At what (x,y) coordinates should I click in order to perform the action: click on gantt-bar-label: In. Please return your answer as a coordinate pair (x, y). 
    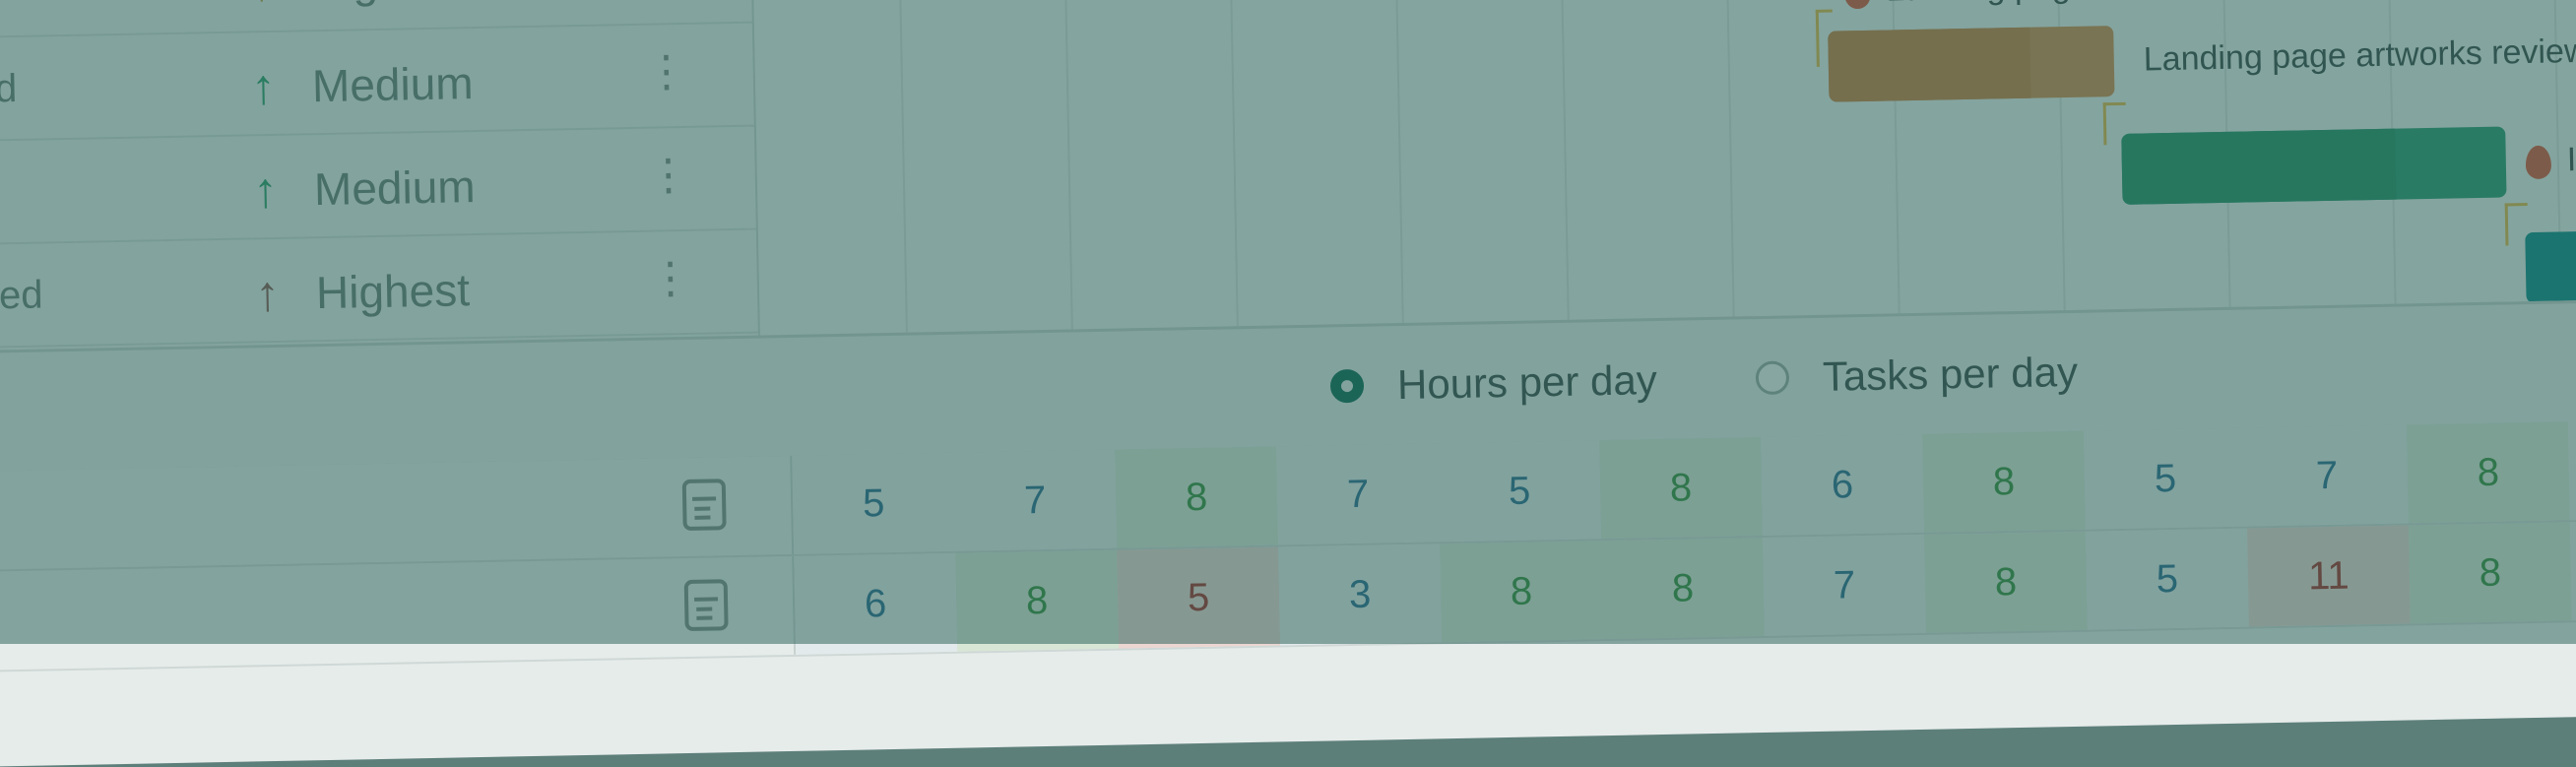
    Looking at the image, I should click on (2550, 161).